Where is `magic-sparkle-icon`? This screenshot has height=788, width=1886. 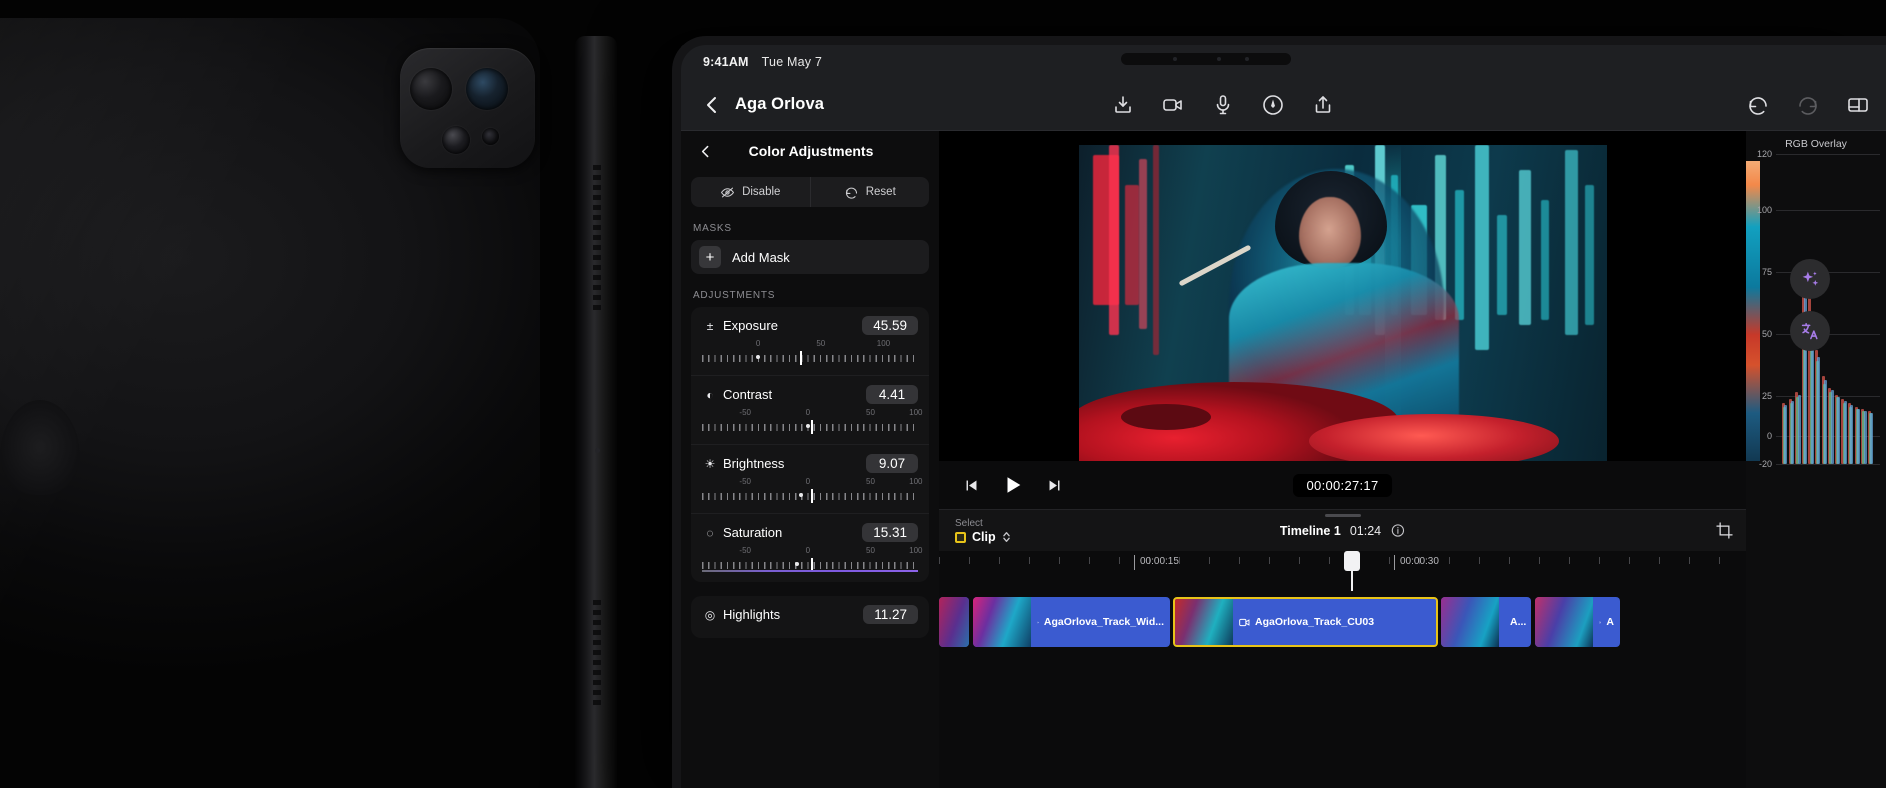
magic-sparkle-icon is located at coordinates (1810, 278).